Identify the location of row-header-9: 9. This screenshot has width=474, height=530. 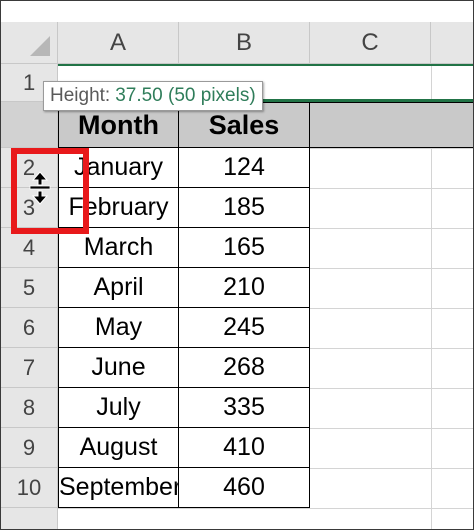
(29, 448).